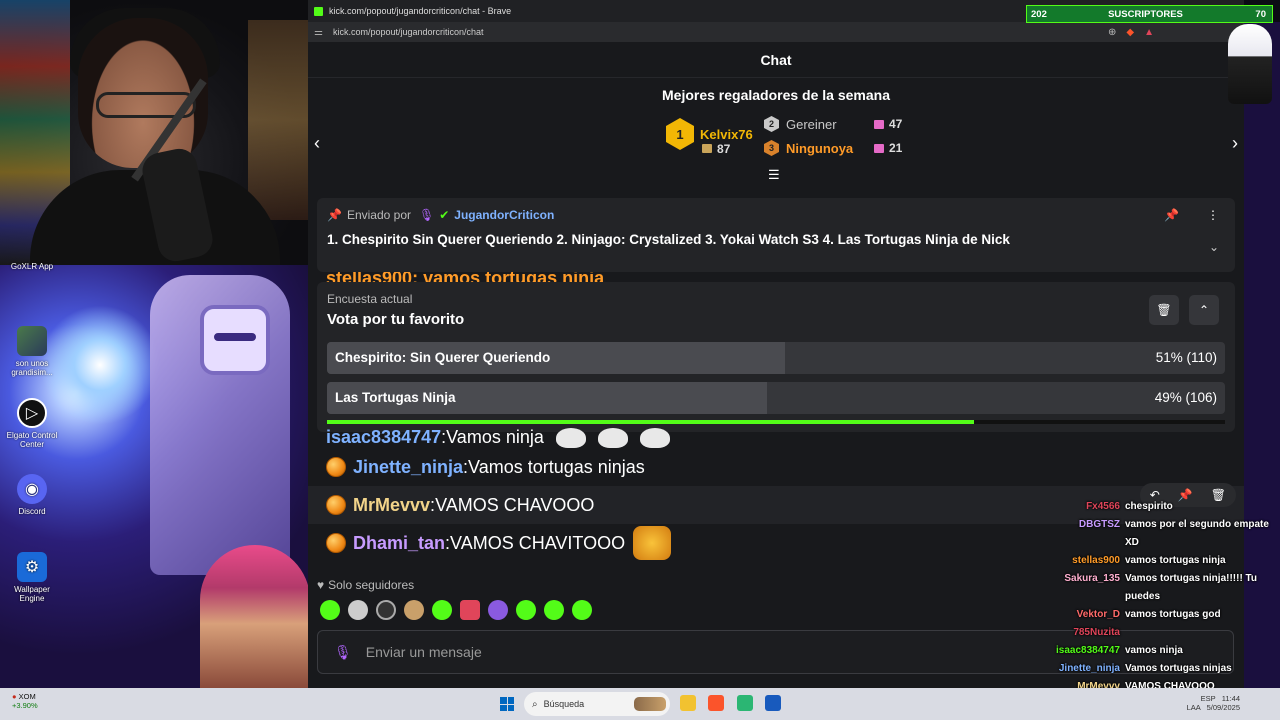 The image size is (1280, 720). What do you see at coordinates (1204, 310) in the screenshot?
I see `collapse-poll-button: ⌃` at bounding box center [1204, 310].